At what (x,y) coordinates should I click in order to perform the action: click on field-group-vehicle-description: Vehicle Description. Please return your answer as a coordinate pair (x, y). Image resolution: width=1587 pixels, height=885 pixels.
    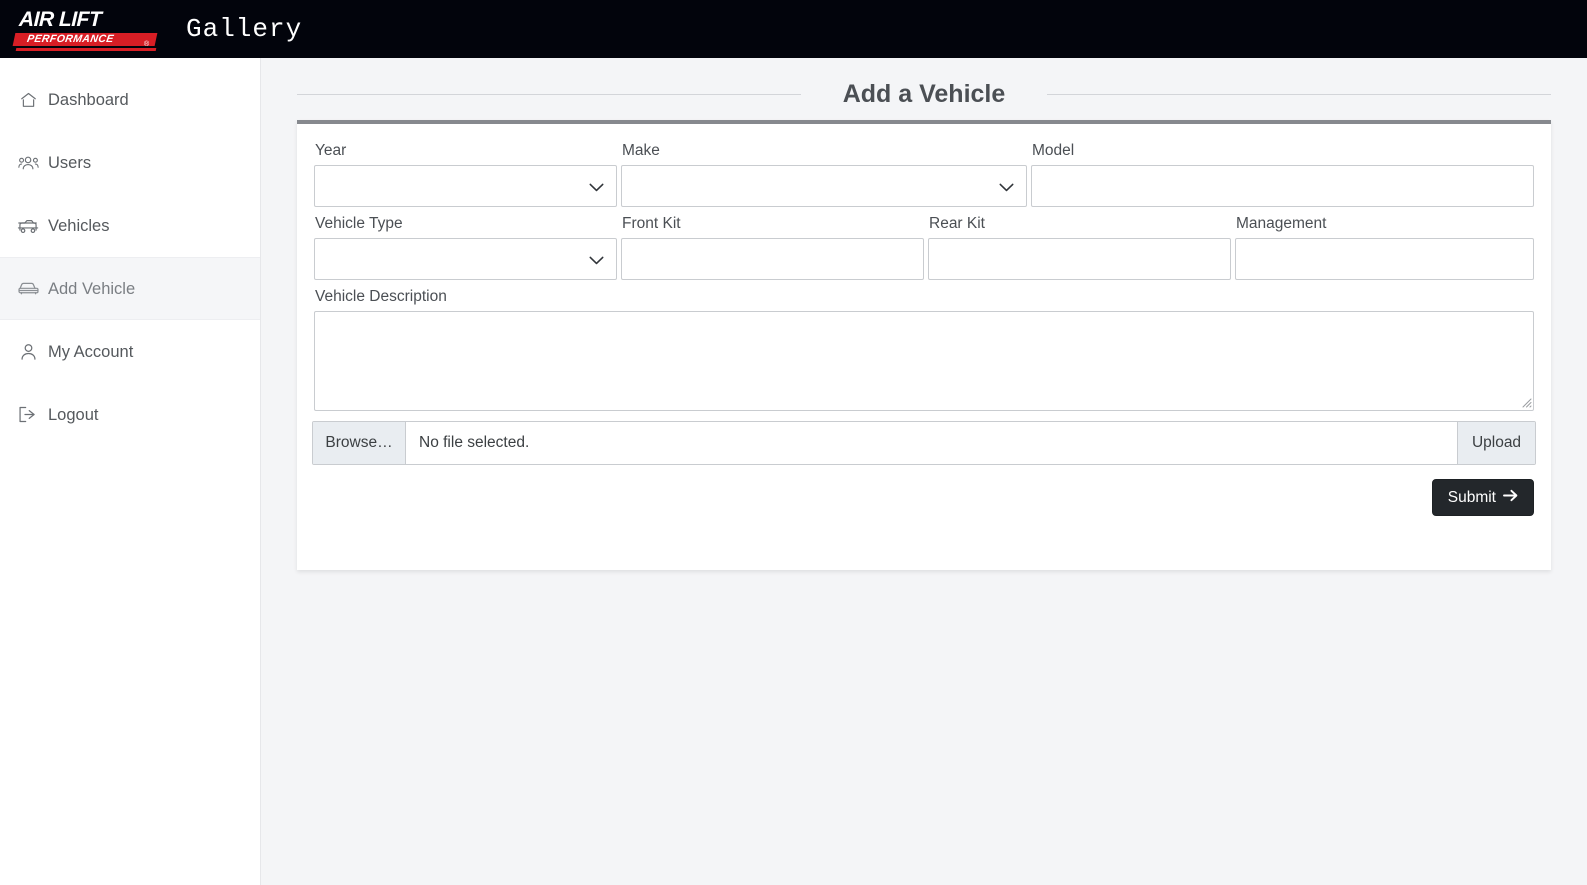
    Looking at the image, I should click on (924, 348).